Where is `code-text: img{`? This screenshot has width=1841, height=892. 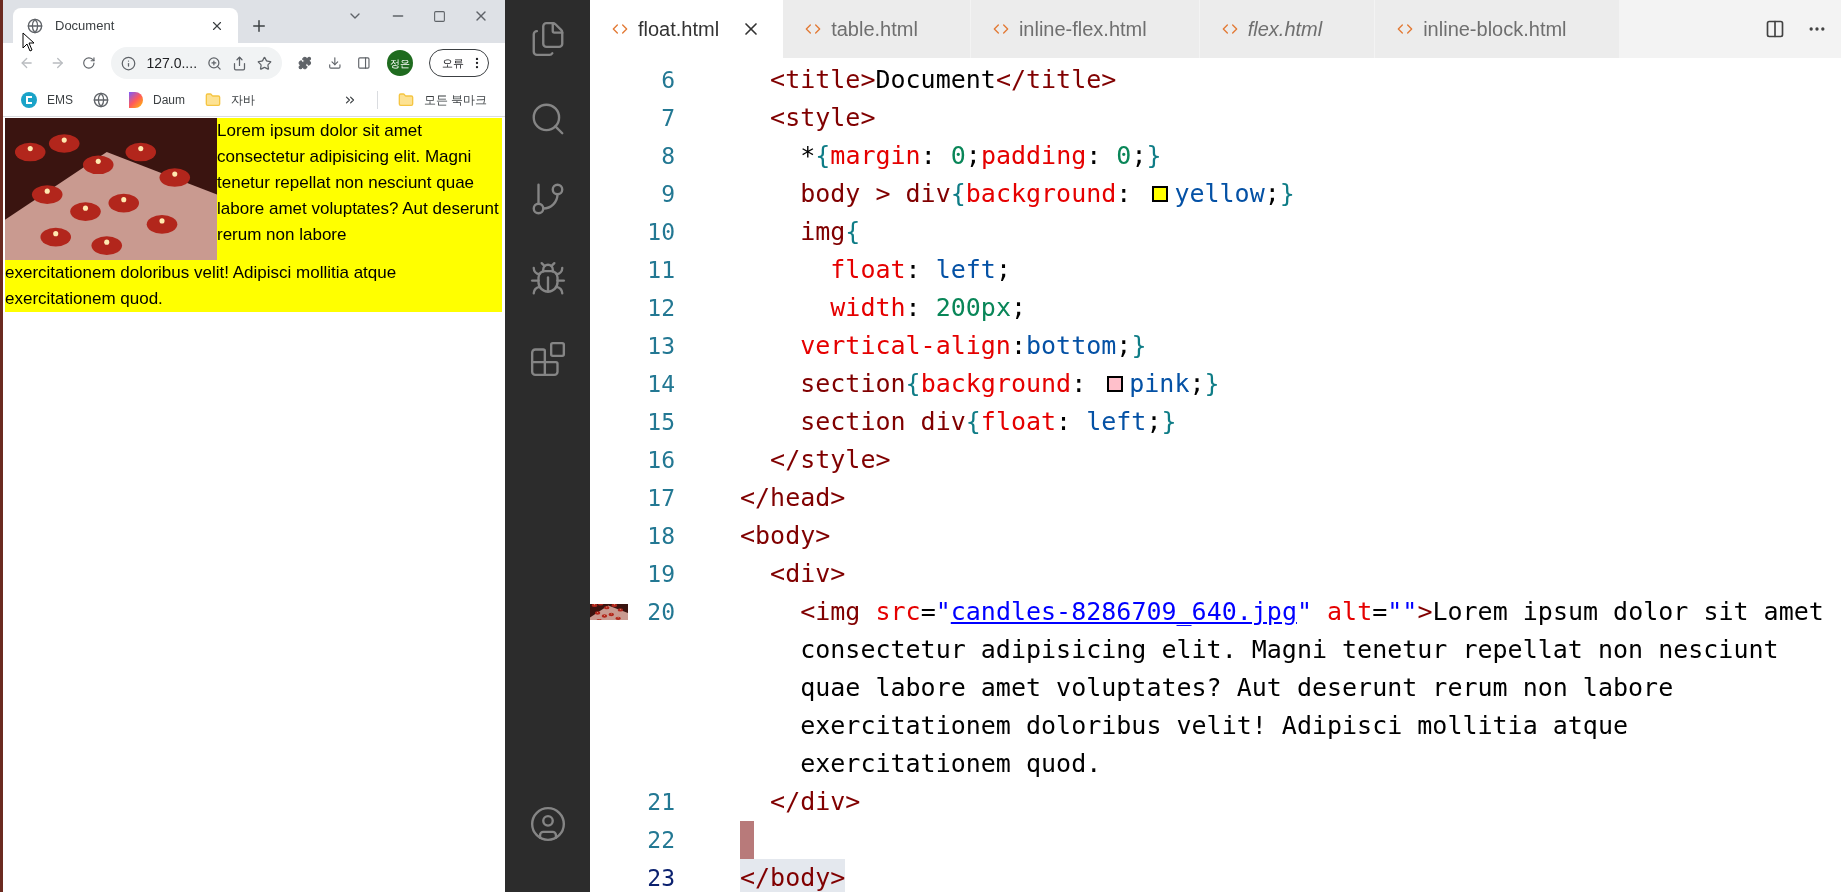
code-text: img{ is located at coordinates (830, 232).